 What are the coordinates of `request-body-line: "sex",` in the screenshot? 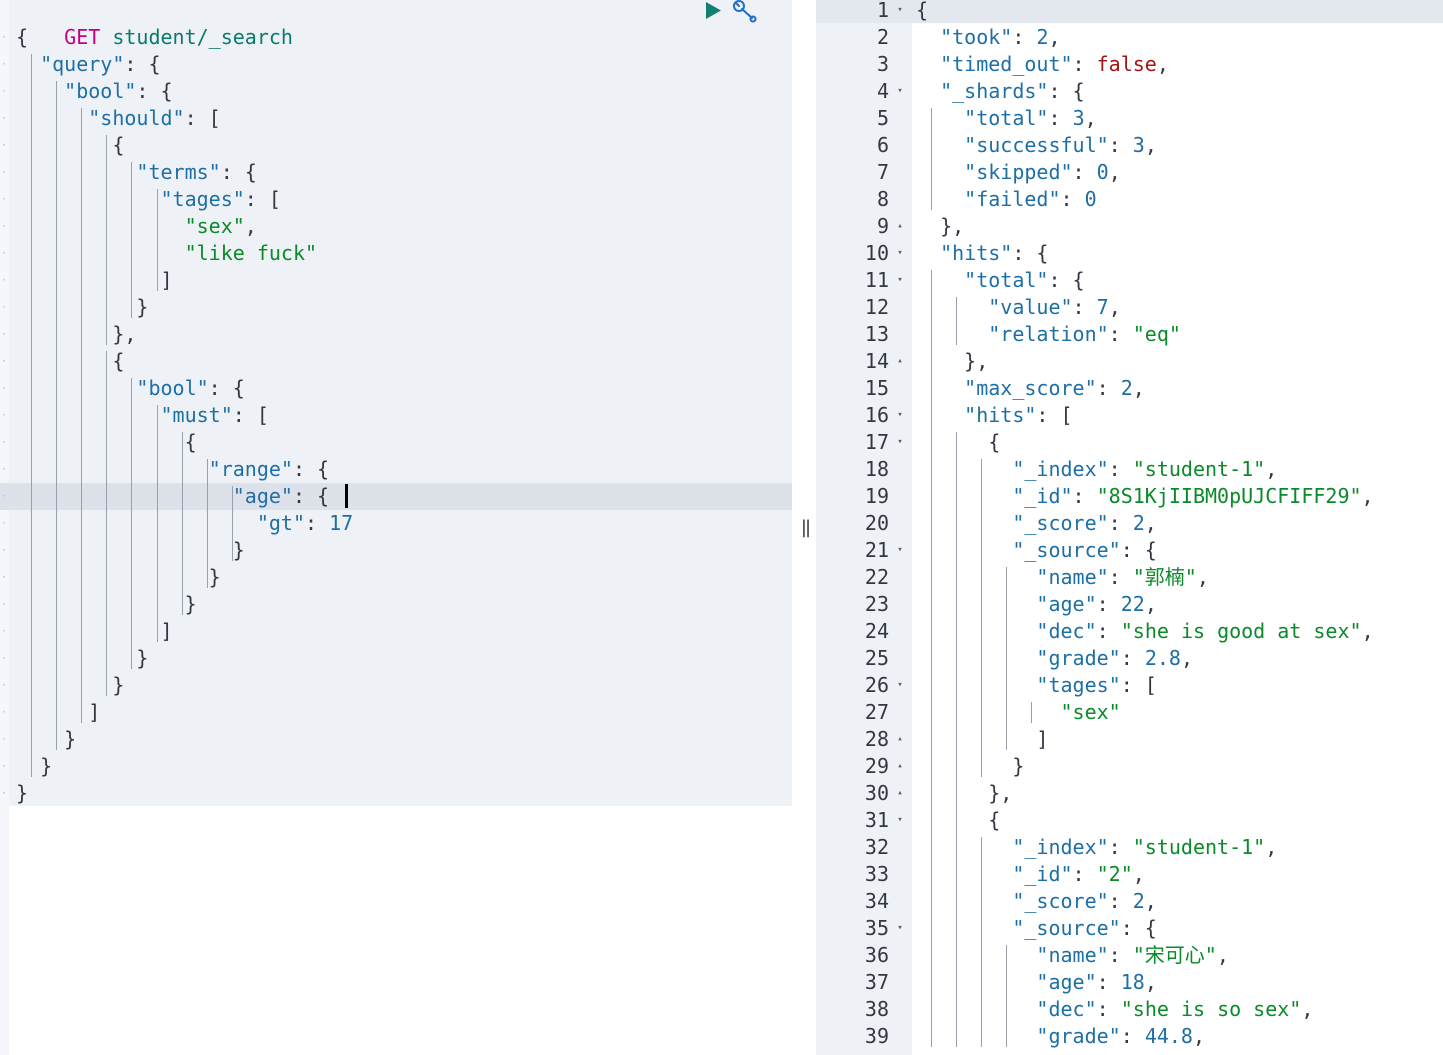 It's located at (136, 226).